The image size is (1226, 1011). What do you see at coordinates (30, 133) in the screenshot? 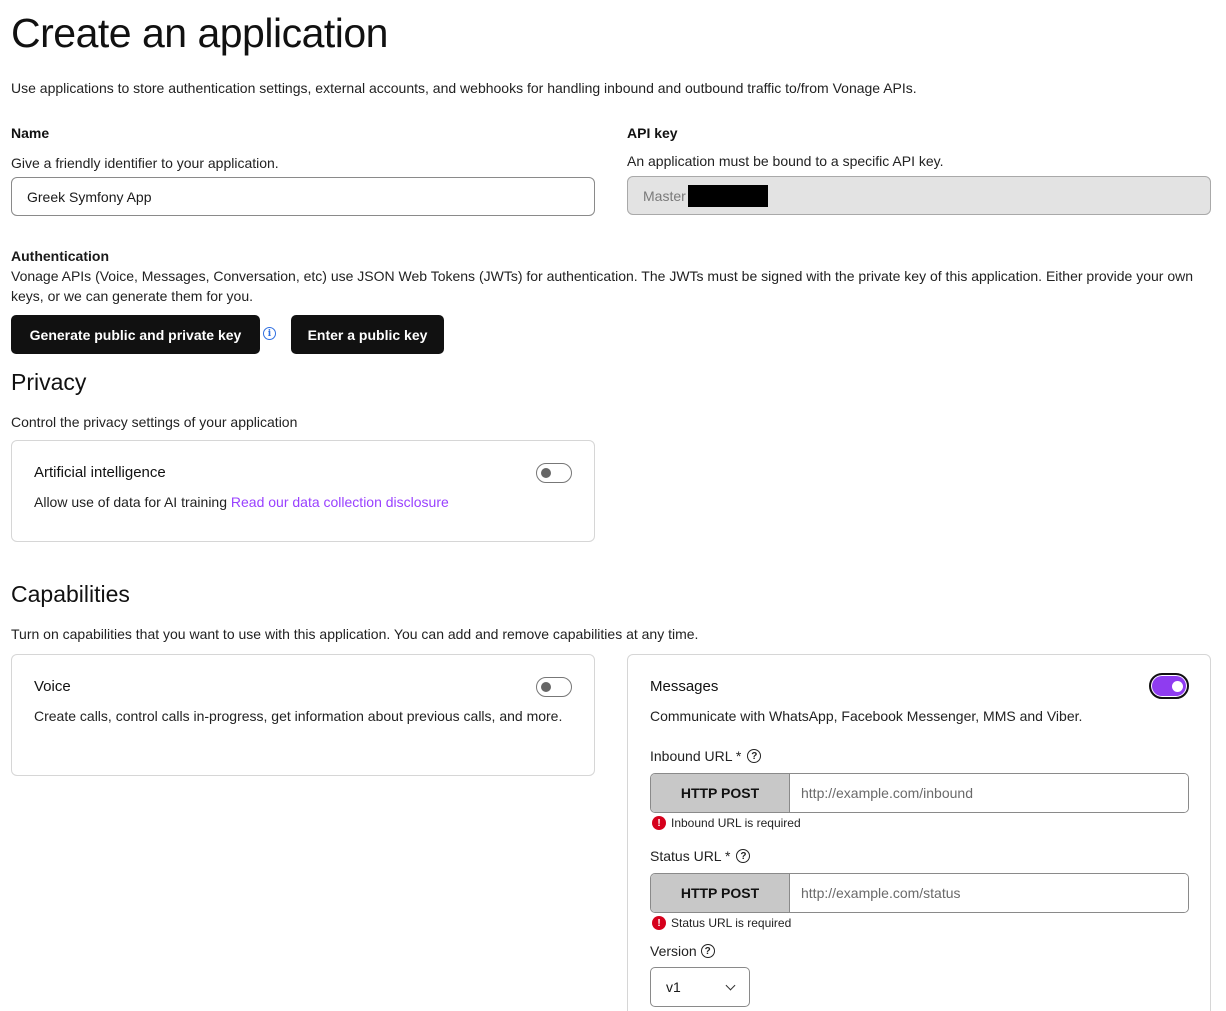
I see `name-label: Name` at bounding box center [30, 133].